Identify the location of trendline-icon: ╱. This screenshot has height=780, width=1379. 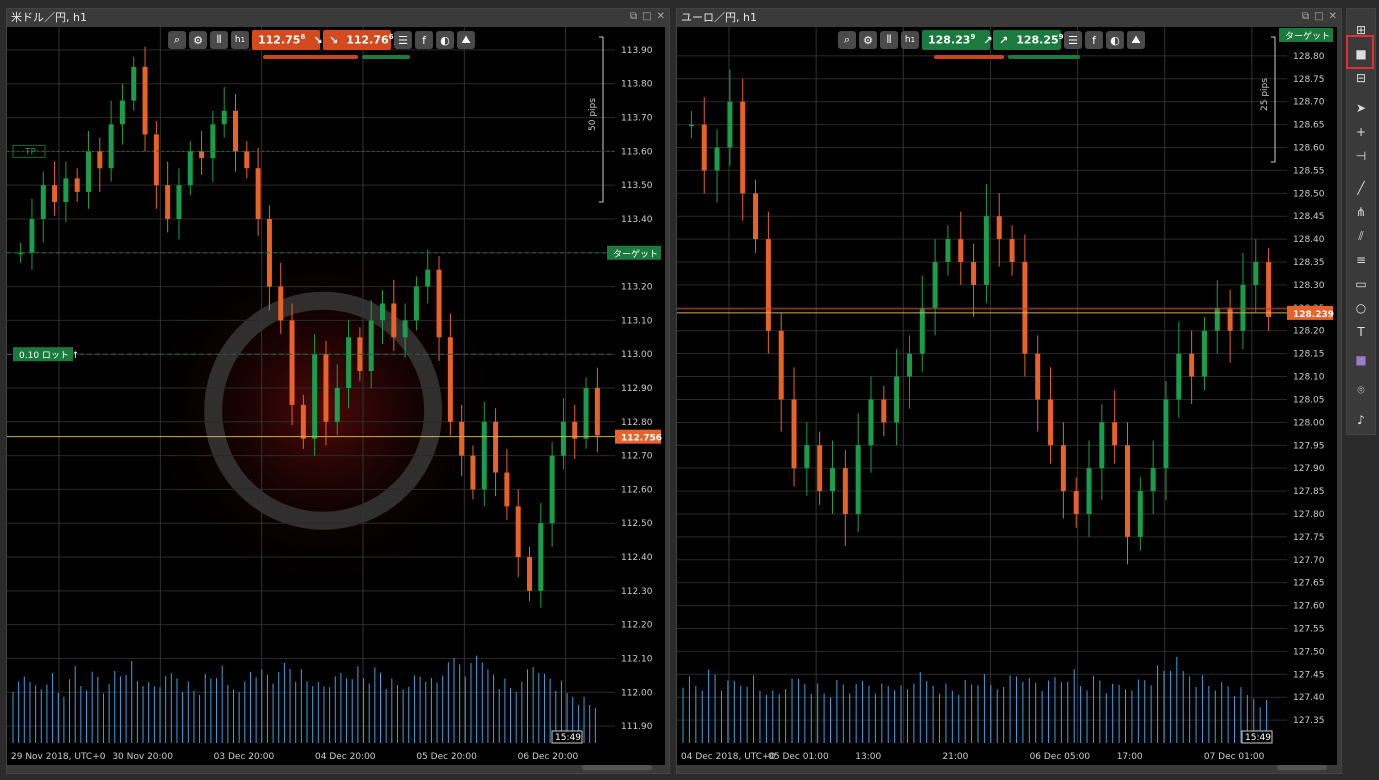
(1361, 188).